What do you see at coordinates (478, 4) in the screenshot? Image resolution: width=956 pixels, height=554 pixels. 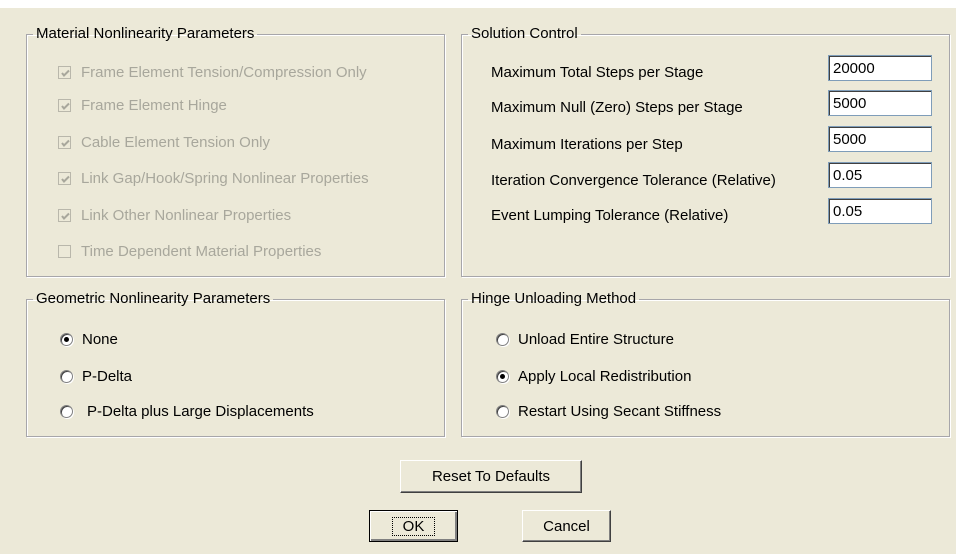 I see `top-edge` at bounding box center [478, 4].